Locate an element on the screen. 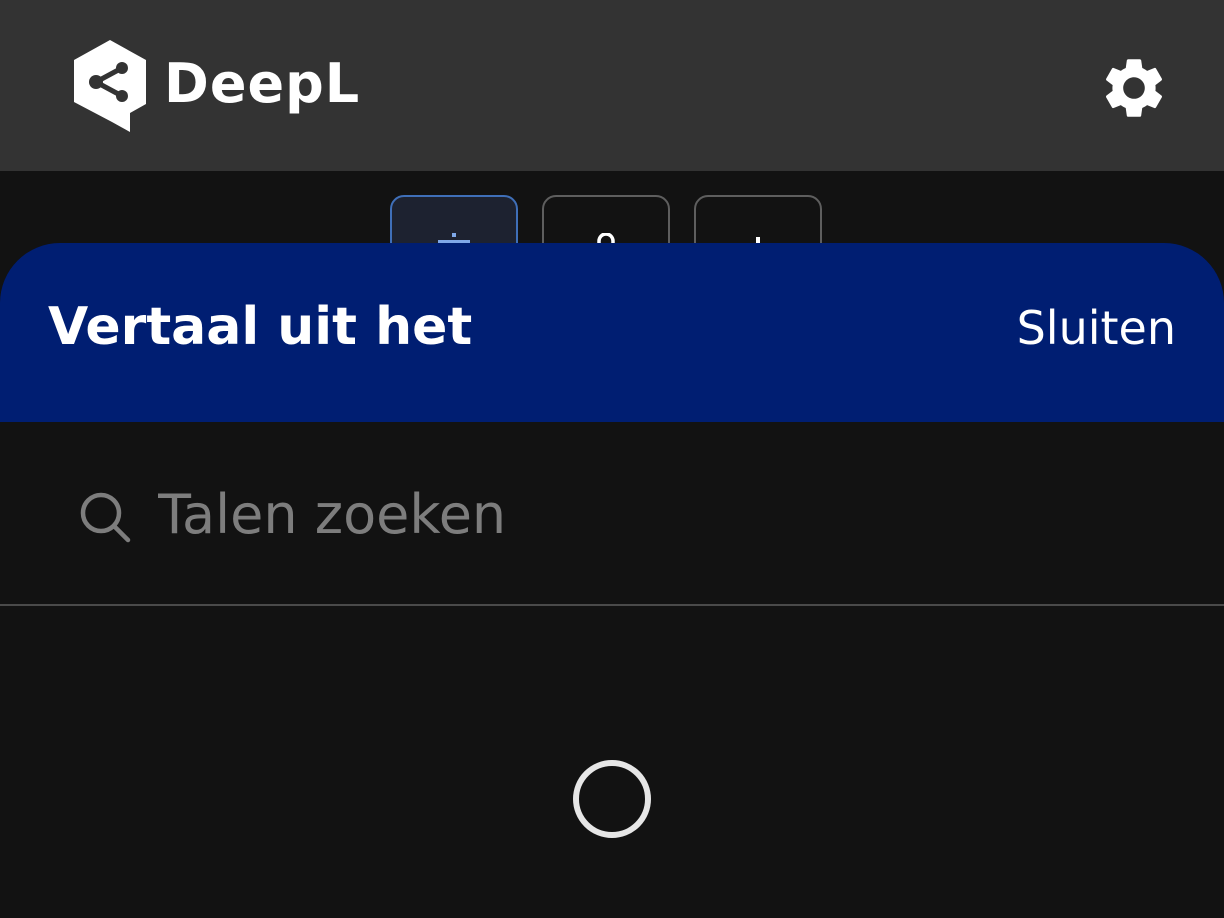 The height and width of the screenshot is (918, 1224). sheet-title: Vertaal uit het is located at coordinates (260, 327).